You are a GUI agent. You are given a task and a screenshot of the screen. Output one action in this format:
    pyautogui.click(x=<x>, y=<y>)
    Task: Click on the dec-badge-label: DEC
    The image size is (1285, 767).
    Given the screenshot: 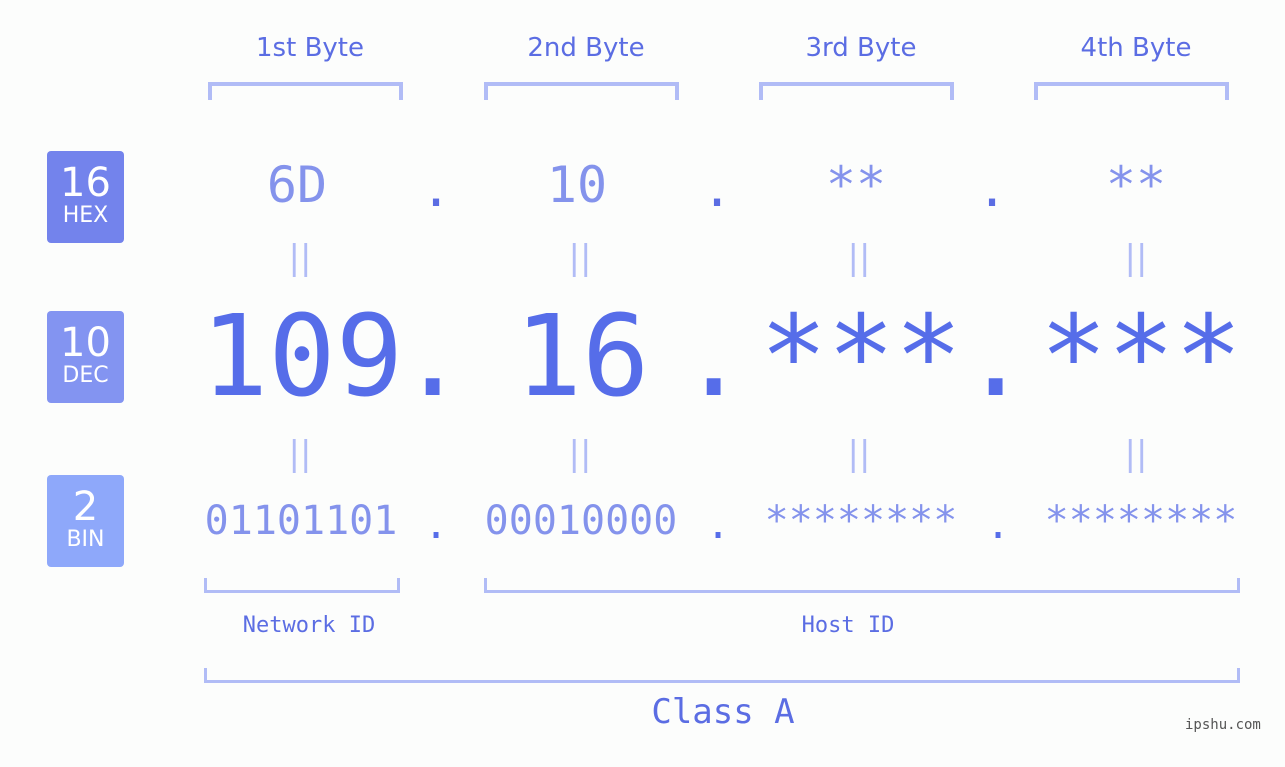 What is the action you would take?
    pyautogui.click(x=85, y=375)
    